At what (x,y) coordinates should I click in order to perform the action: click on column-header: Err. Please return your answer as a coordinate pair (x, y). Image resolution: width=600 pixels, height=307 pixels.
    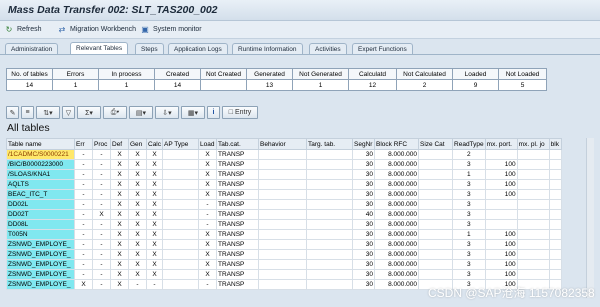
    Looking at the image, I should click on (83, 144).